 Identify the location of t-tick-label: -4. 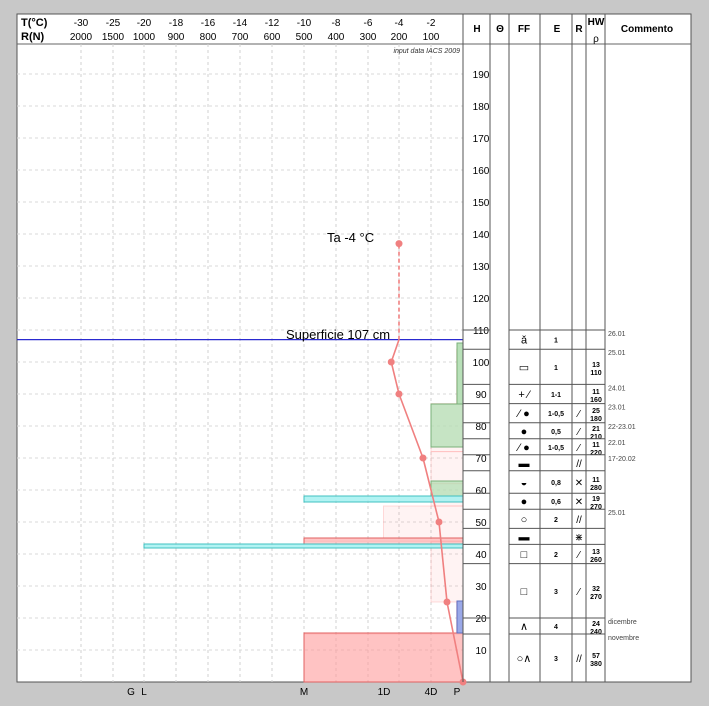
(399, 23).